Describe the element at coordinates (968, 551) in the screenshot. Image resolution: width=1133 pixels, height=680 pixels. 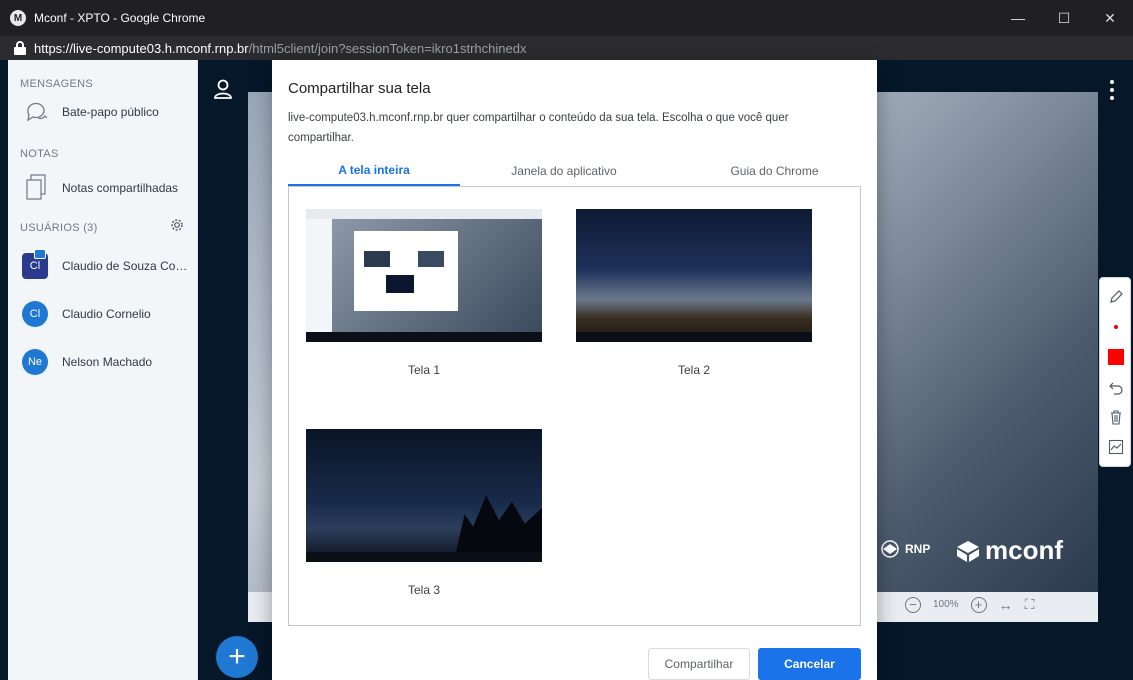
I see `mconf-logo-icon` at that location.